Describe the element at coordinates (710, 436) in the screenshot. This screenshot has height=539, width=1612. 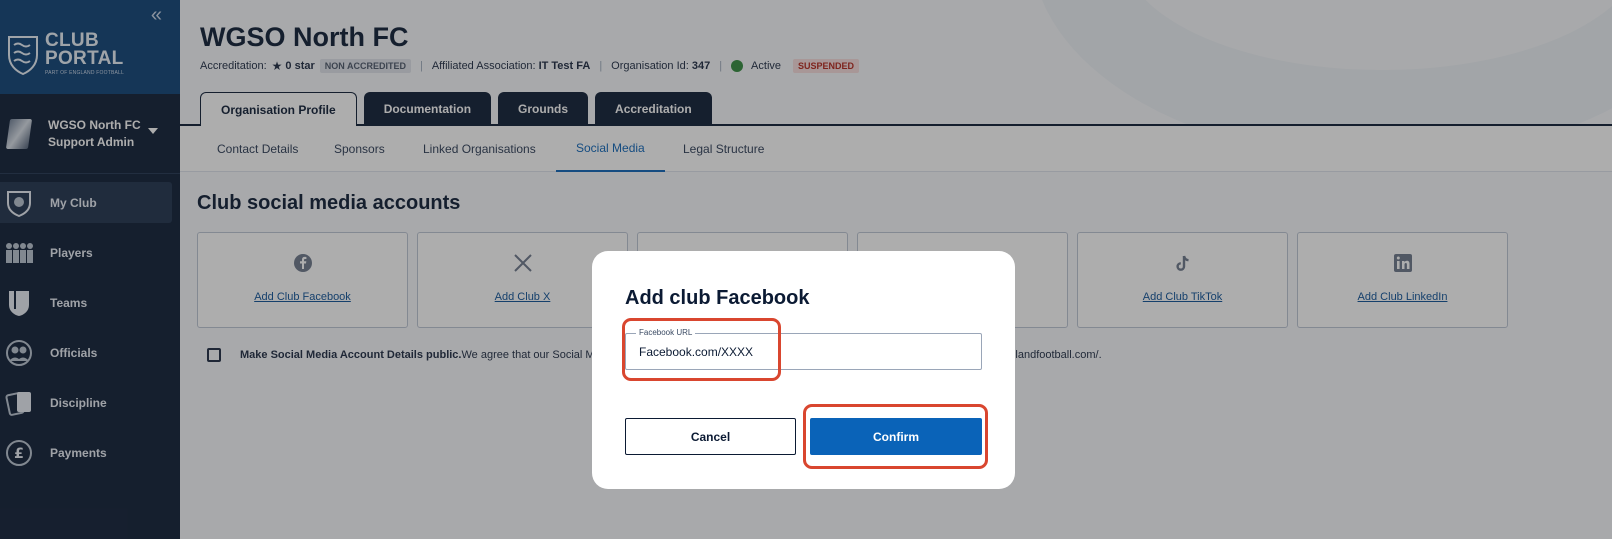
I see `cancel-button: Cancel` at that location.